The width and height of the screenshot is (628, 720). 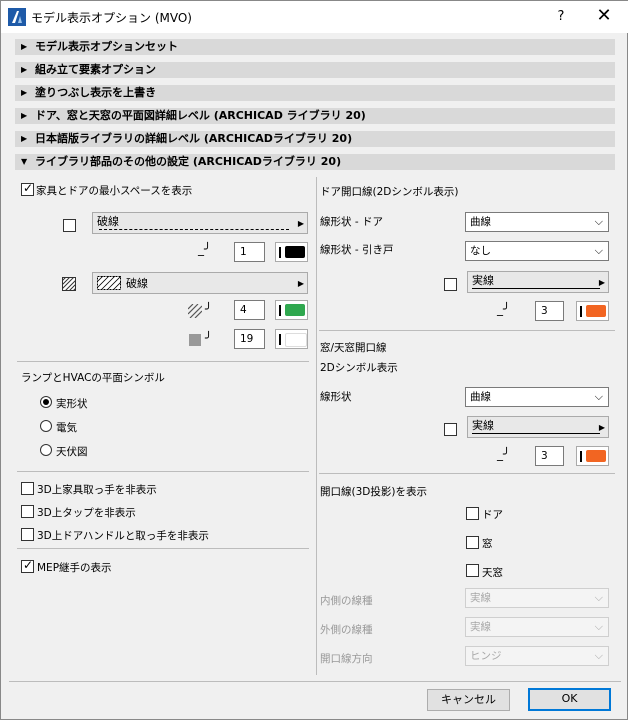 What do you see at coordinates (592, 311) in the screenshot?
I see `door-pen-color` at bounding box center [592, 311].